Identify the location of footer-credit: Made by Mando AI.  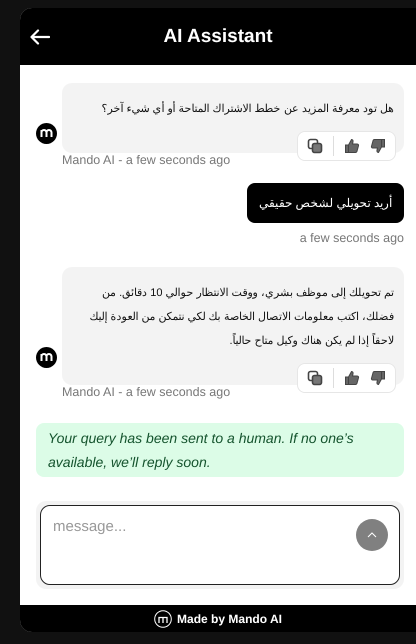
(229, 619).